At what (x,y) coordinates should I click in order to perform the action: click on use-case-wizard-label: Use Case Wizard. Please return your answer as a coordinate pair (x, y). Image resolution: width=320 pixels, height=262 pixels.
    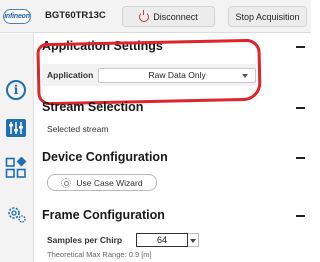
    Looking at the image, I should click on (109, 182).